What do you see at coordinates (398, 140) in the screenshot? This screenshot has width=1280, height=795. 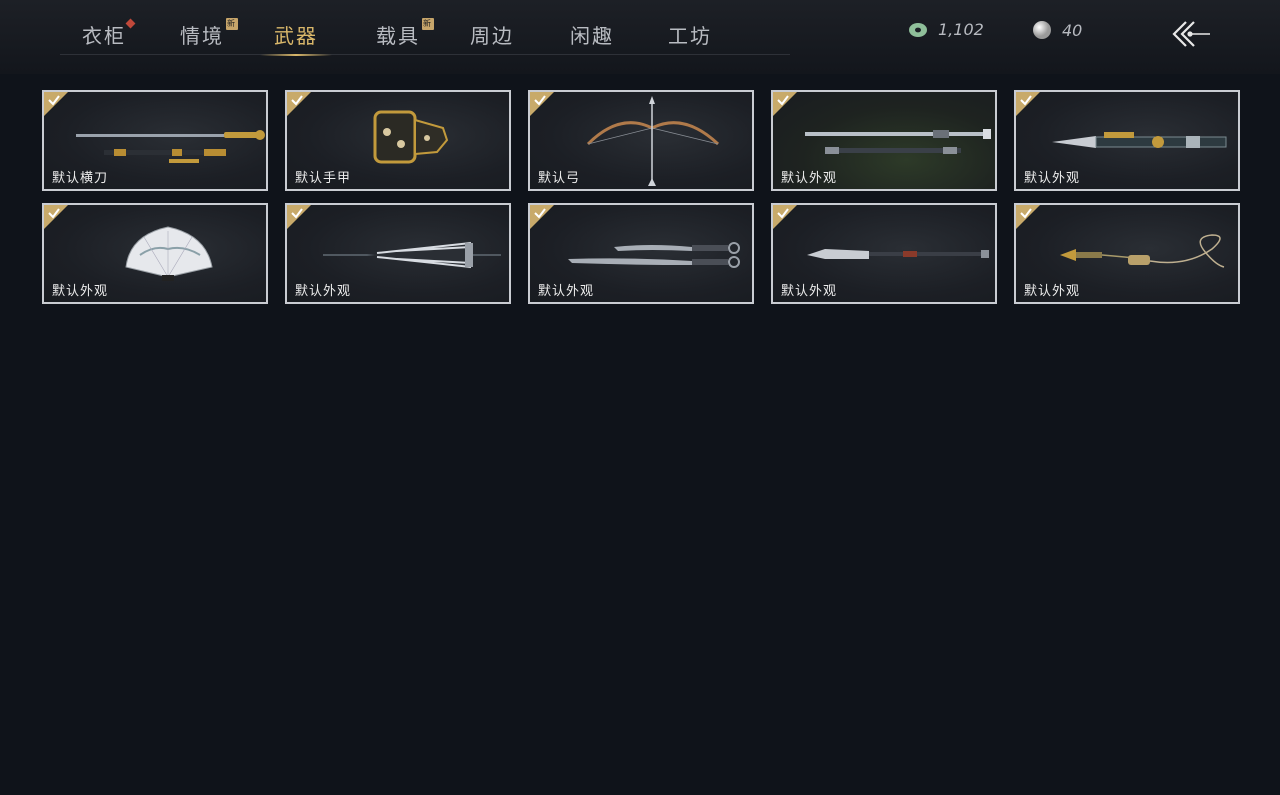 I see `item-card: 默认手甲` at bounding box center [398, 140].